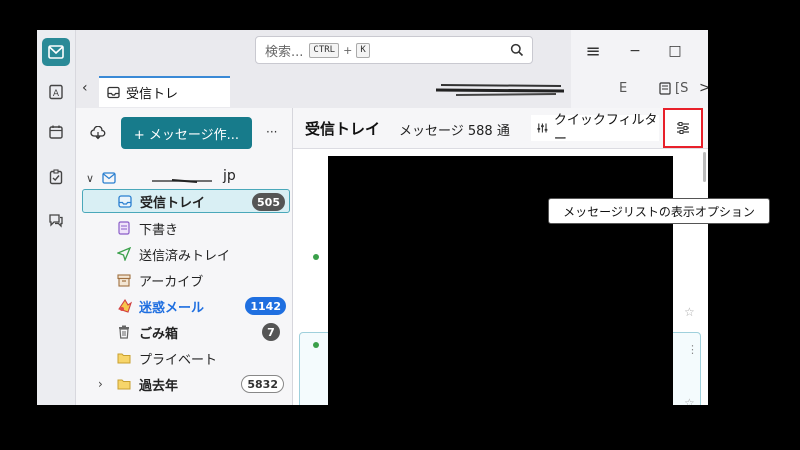 The image size is (800, 450). Describe the element at coordinates (98, 133) in the screenshot. I see `get-messages-icon` at that location.